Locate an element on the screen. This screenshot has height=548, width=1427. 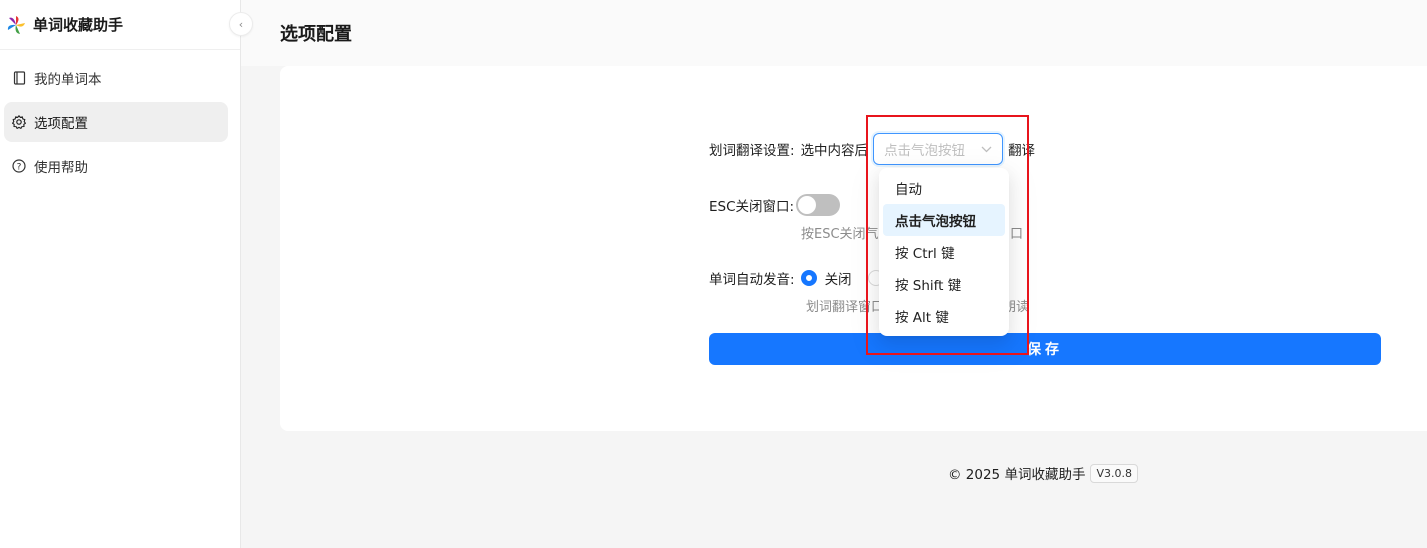
radio-off is located at coordinates (808, 278).